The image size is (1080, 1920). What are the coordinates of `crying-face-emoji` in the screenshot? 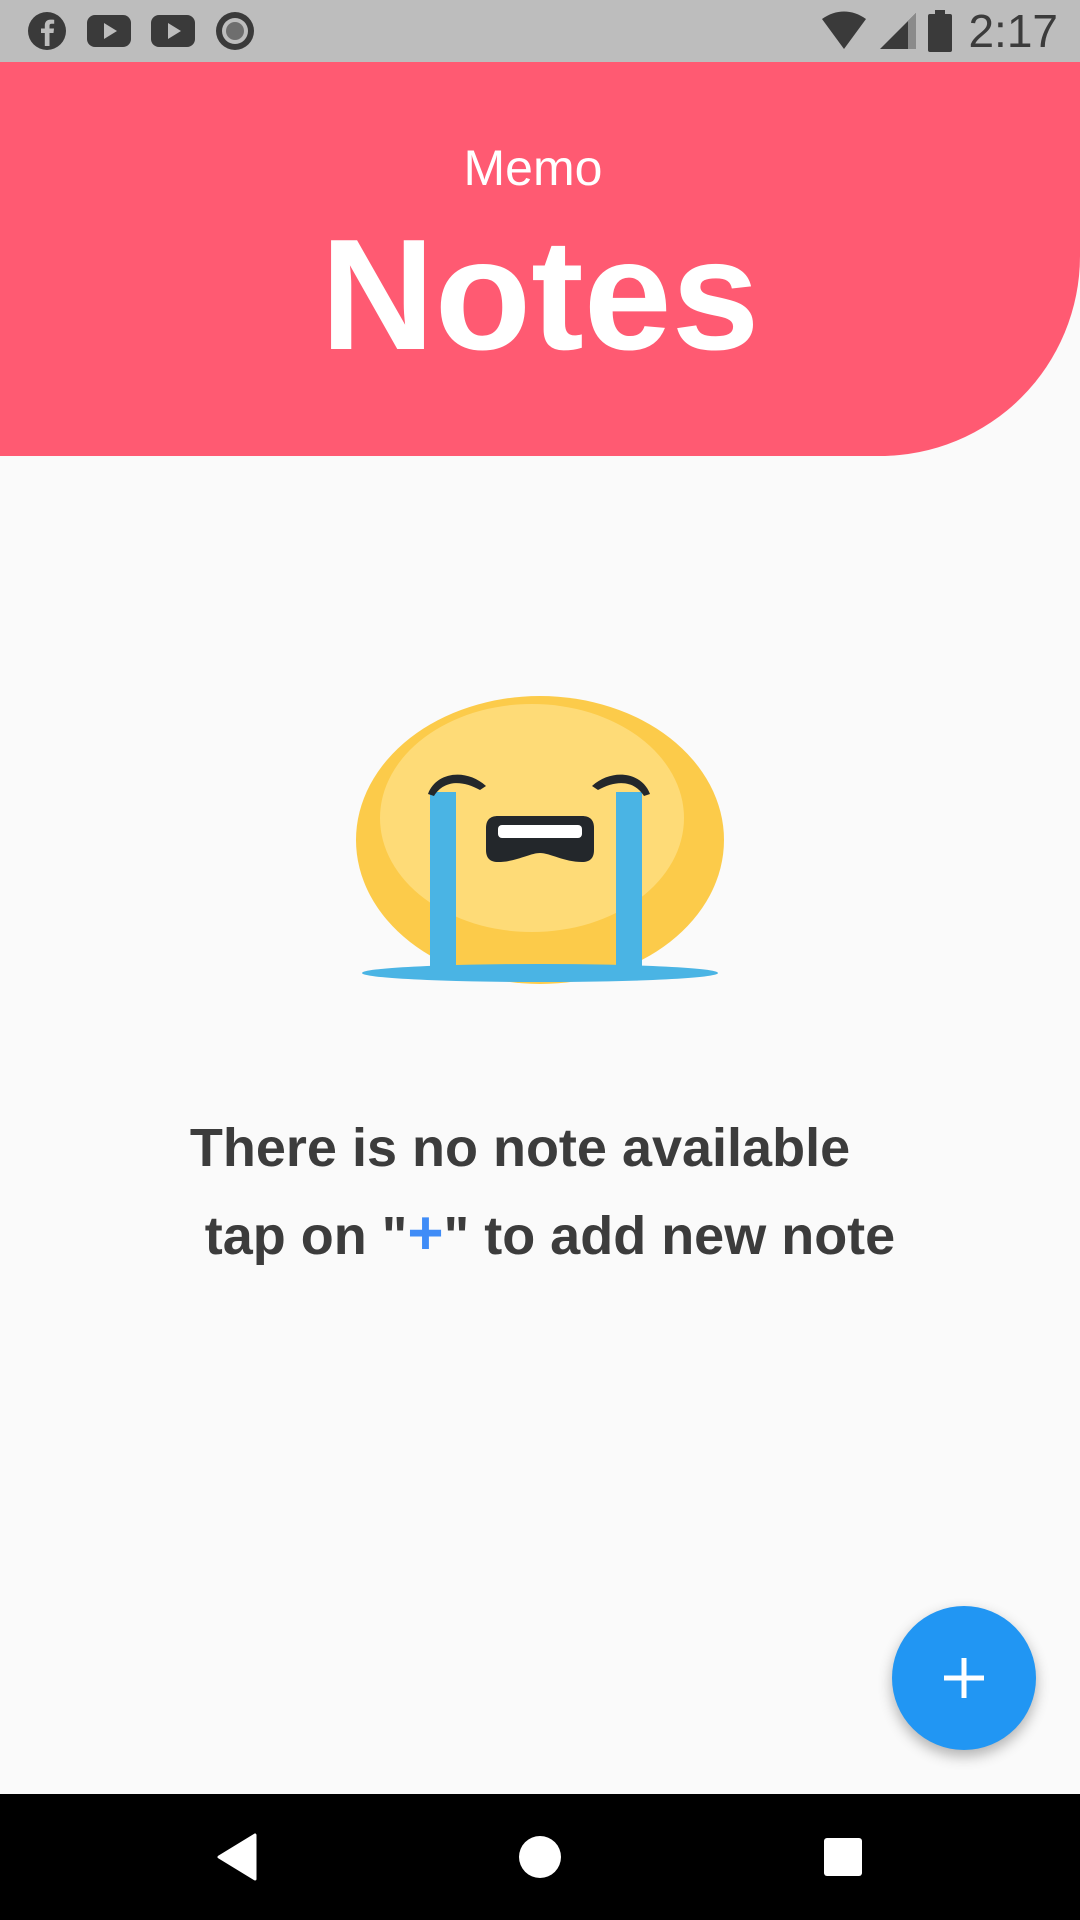 It's located at (540, 840).